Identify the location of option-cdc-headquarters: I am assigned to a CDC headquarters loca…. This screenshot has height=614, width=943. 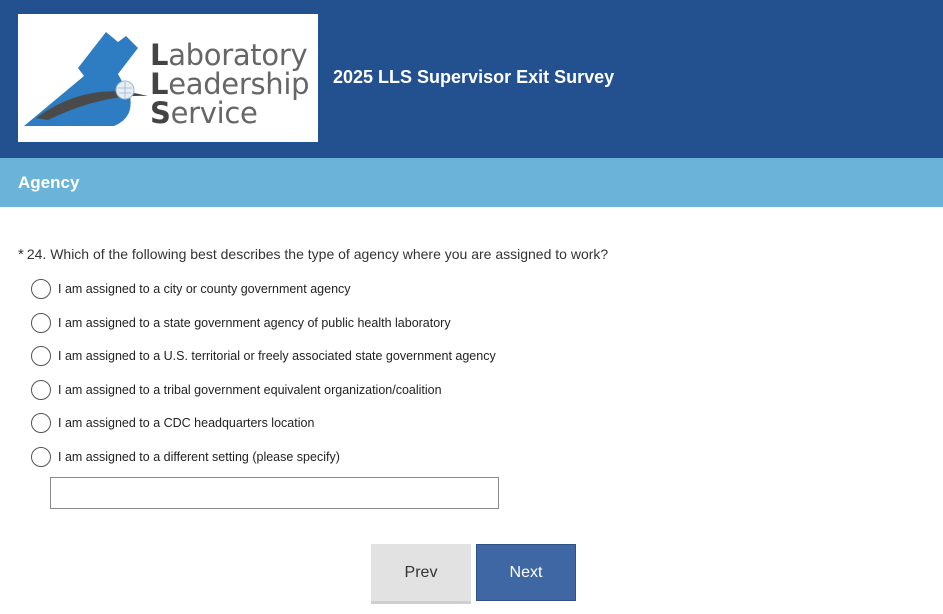
(172, 422).